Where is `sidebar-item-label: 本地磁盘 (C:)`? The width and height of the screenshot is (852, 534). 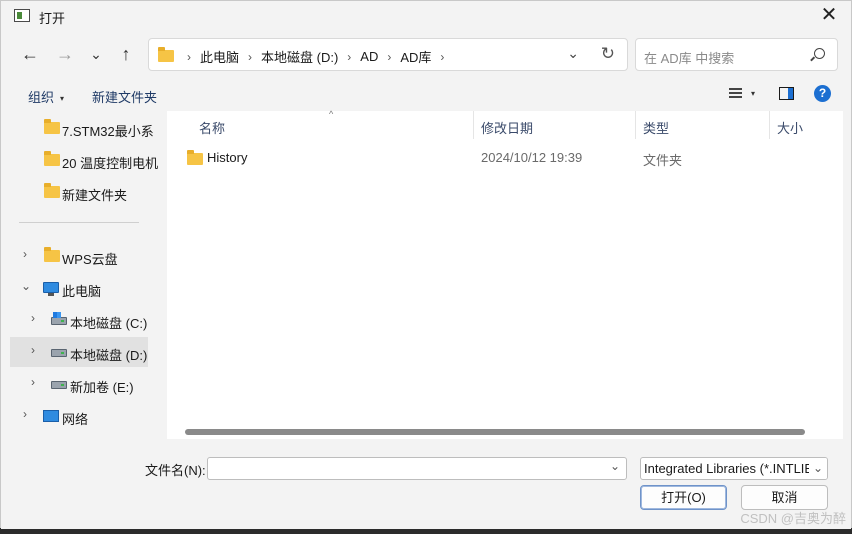 sidebar-item-label: 本地磁盘 (C:) is located at coordinates (109, 323).